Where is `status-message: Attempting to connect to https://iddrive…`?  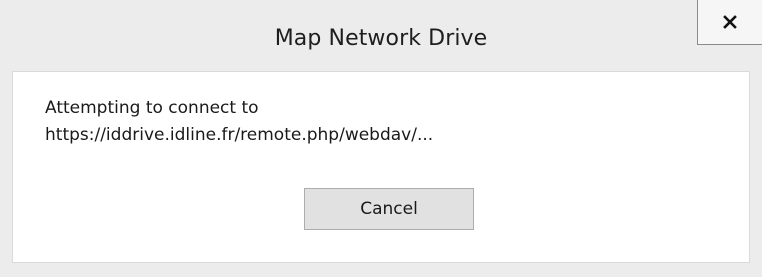
status-message: Attempting to connect to https://iddrive… is located at coordinates (239, 122).